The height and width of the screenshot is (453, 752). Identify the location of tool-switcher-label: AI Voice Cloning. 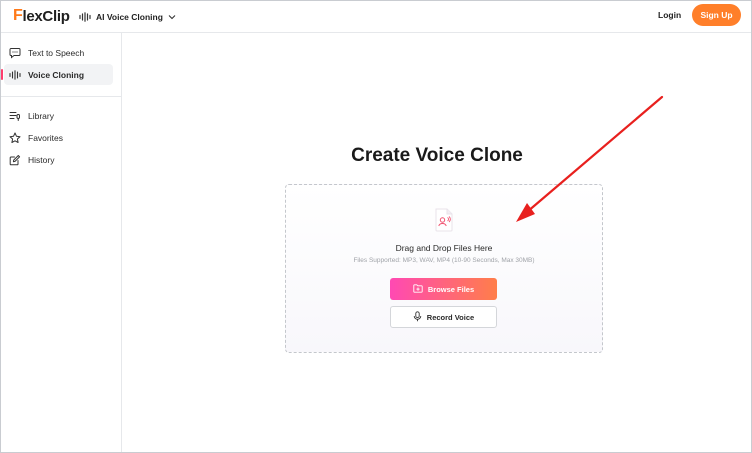
(129, 17).